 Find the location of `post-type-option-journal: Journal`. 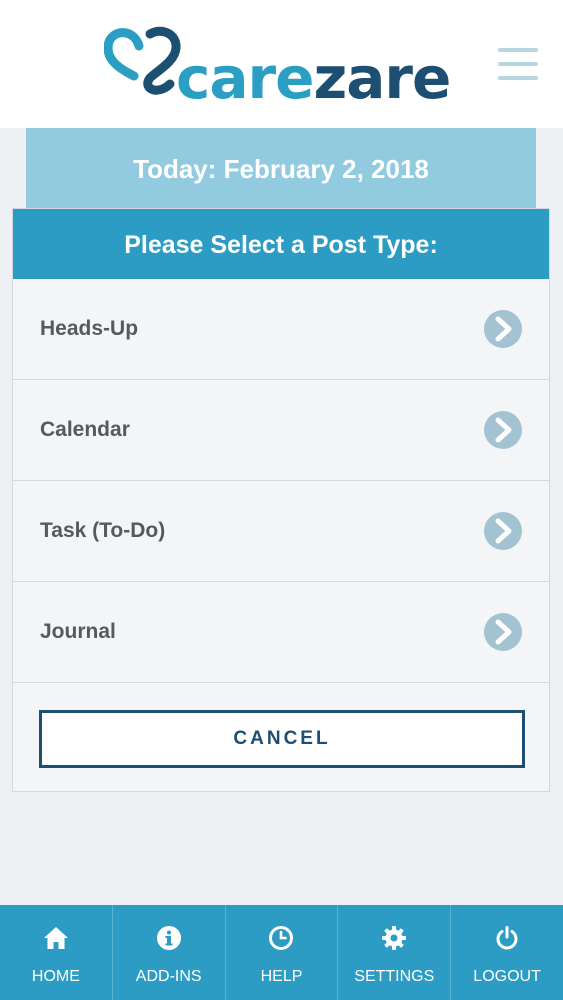

post-type-option-journal: Journal is located at coordinates (281, 632).